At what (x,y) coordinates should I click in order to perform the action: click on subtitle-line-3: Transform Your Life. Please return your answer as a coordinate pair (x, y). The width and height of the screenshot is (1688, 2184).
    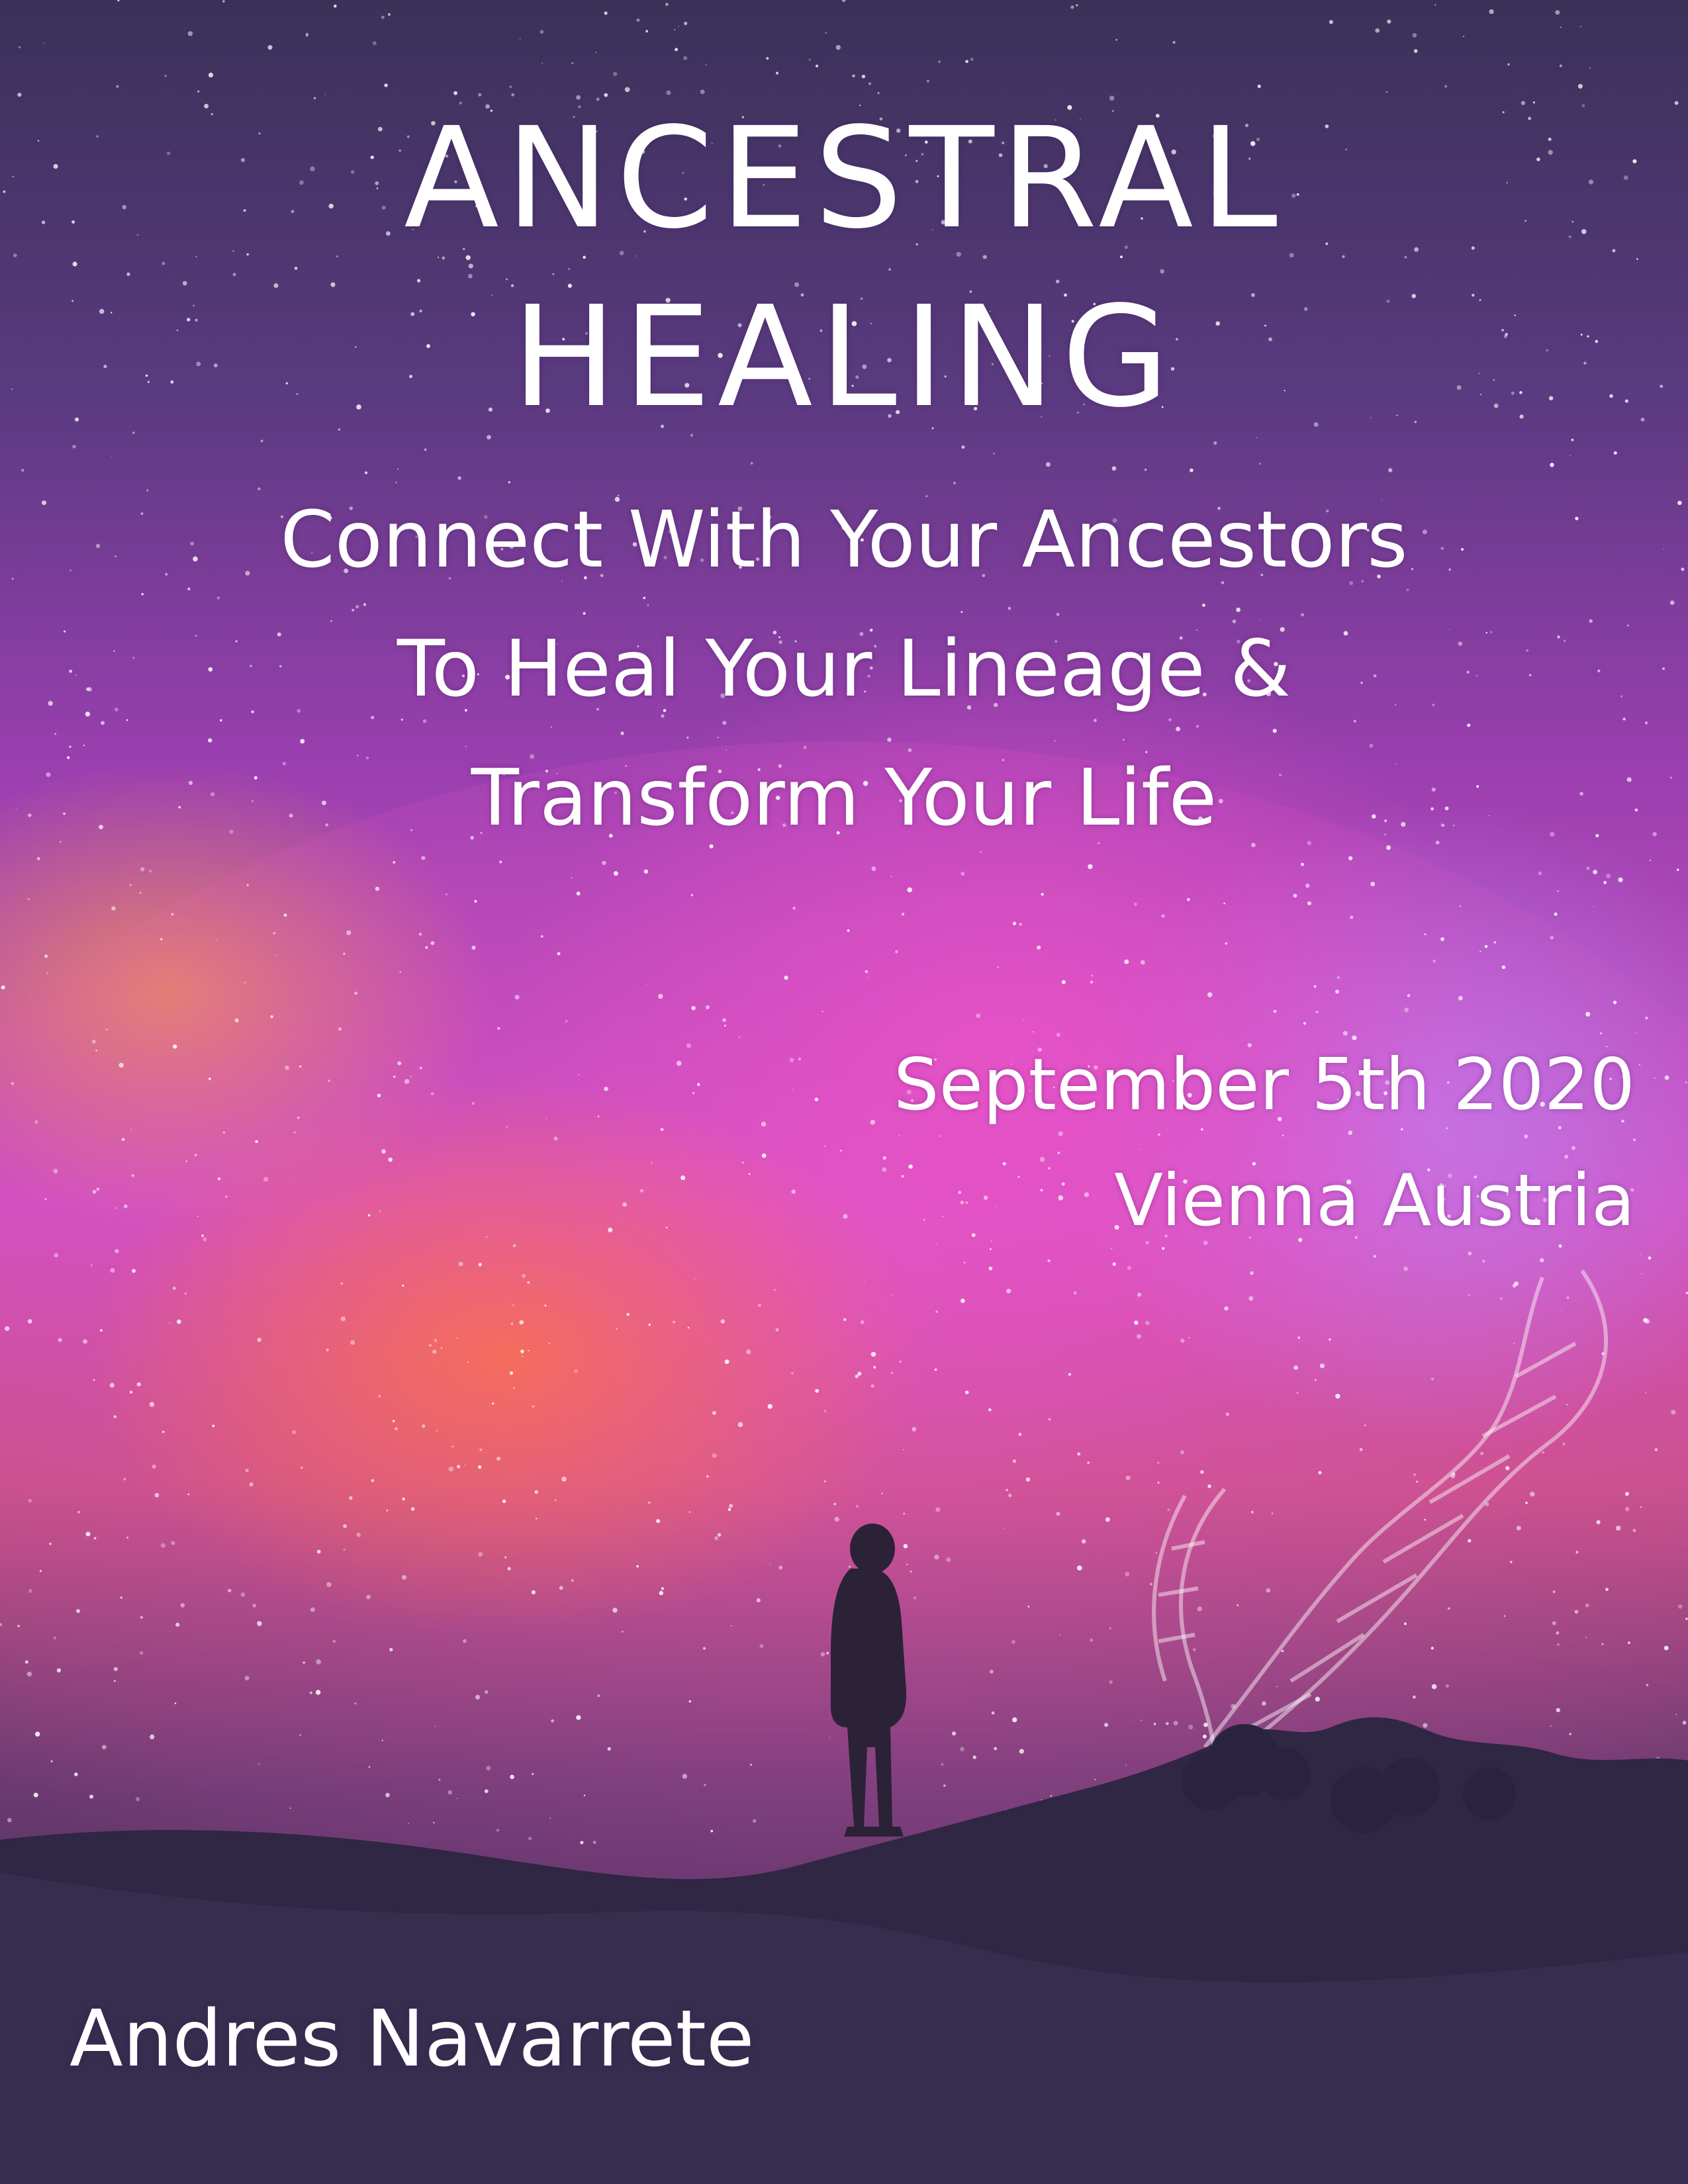
    Looking at the image, I should click on (844, 798).